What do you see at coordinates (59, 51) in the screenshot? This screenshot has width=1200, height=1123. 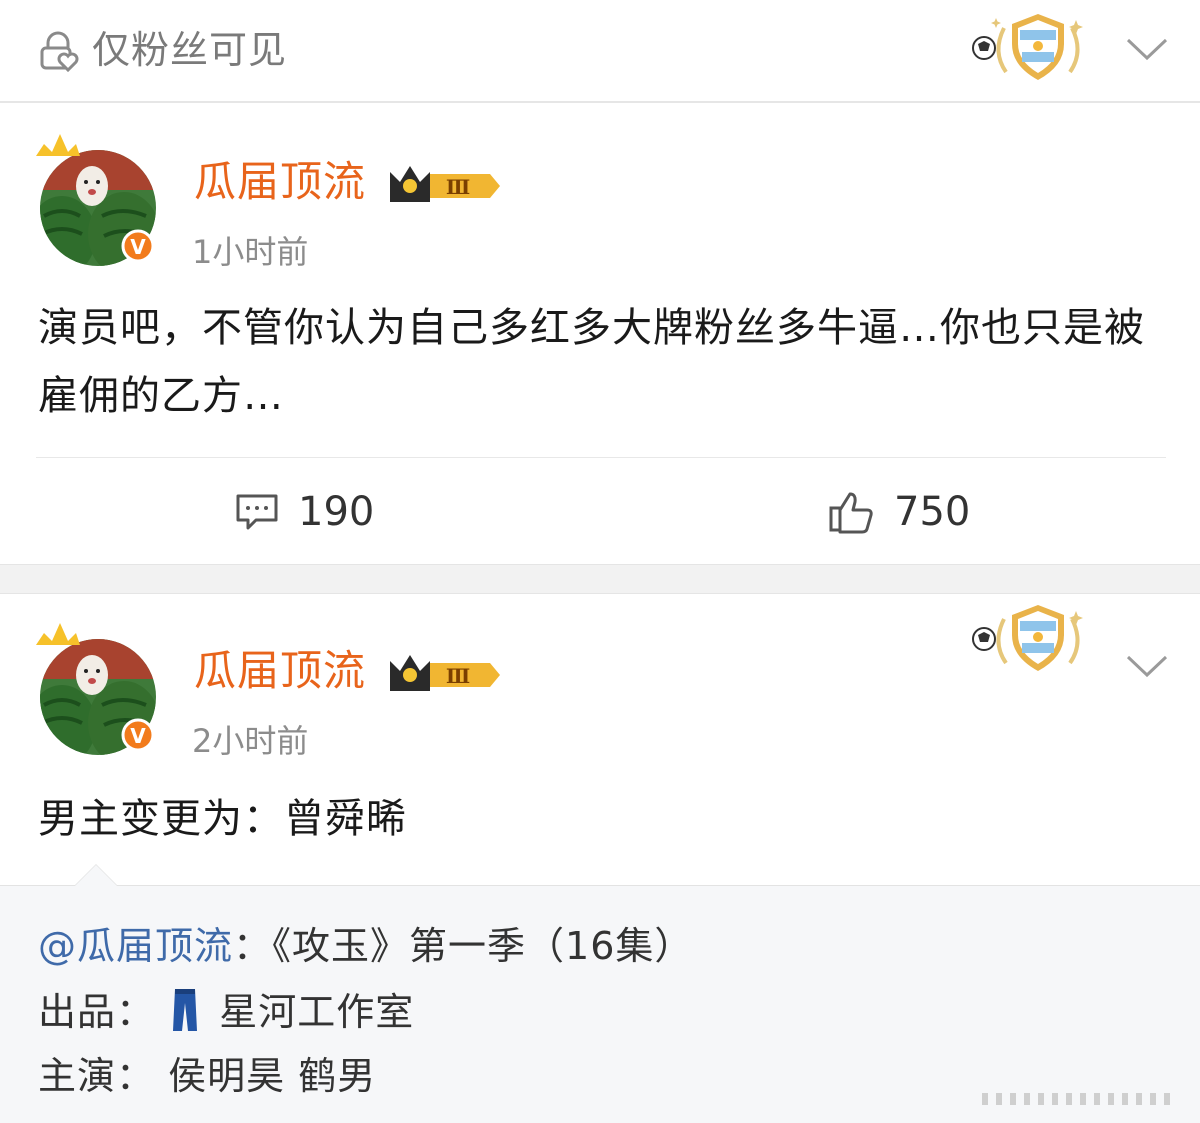 I see `lock-heart-icon` at bounding box center [59, 51].